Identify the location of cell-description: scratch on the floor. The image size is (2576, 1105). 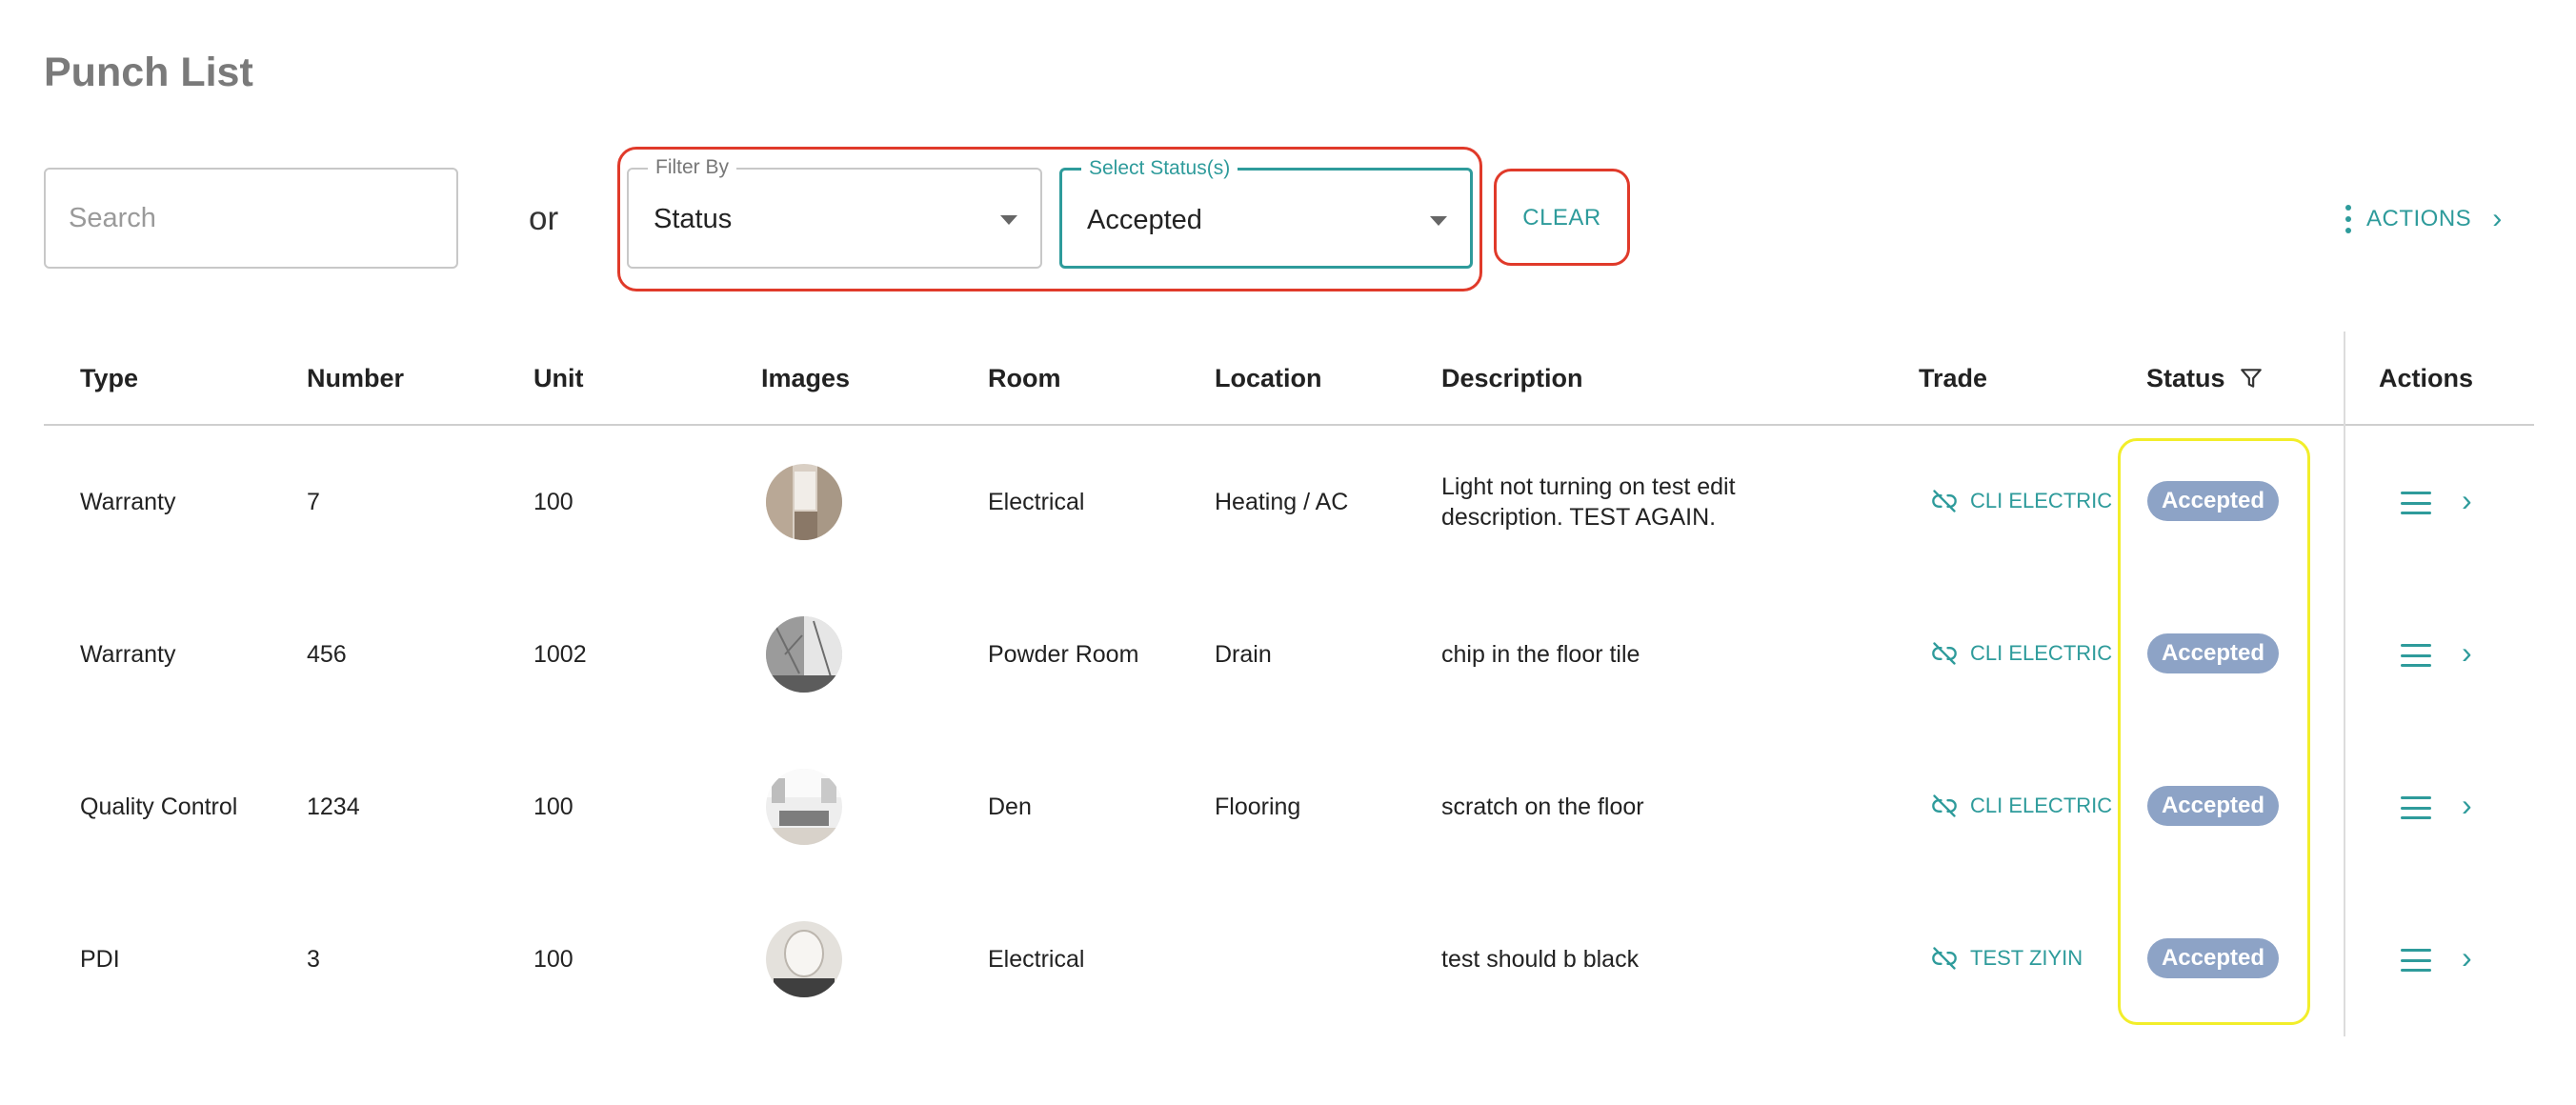
(1542, 807).